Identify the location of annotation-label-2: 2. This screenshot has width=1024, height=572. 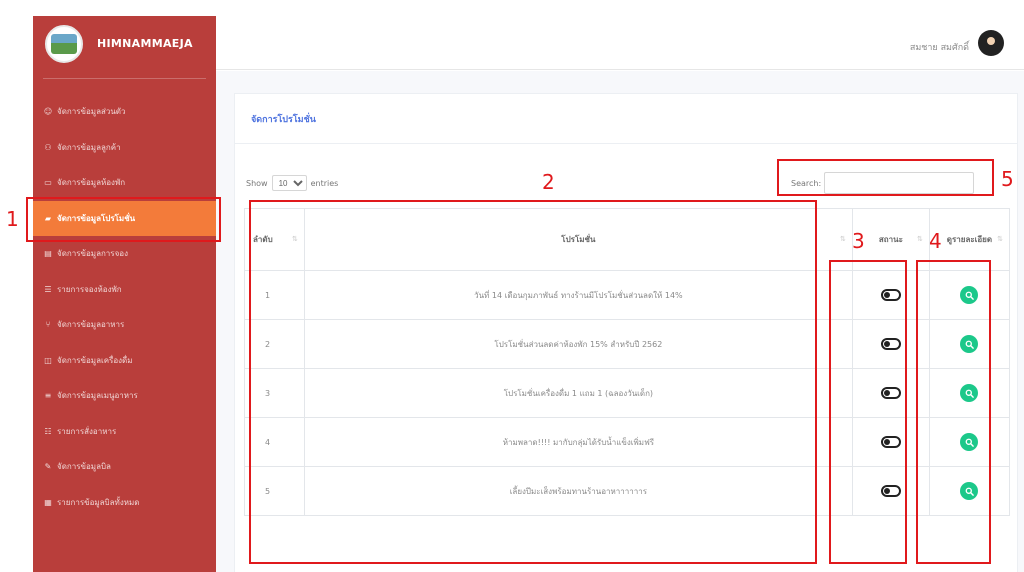
(548, 182).